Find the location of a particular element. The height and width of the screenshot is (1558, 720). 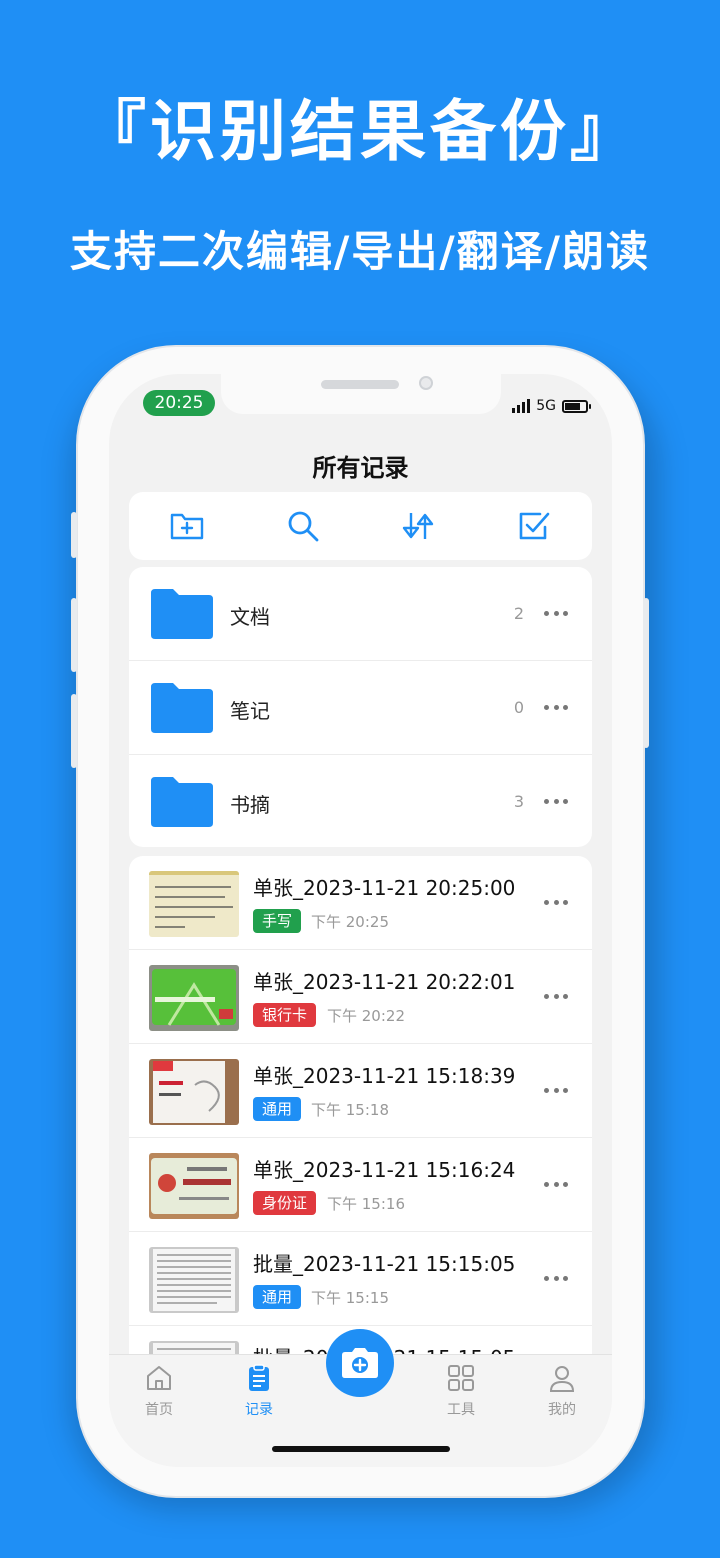

folder-count: 2 is located at coordinates (518, 613).